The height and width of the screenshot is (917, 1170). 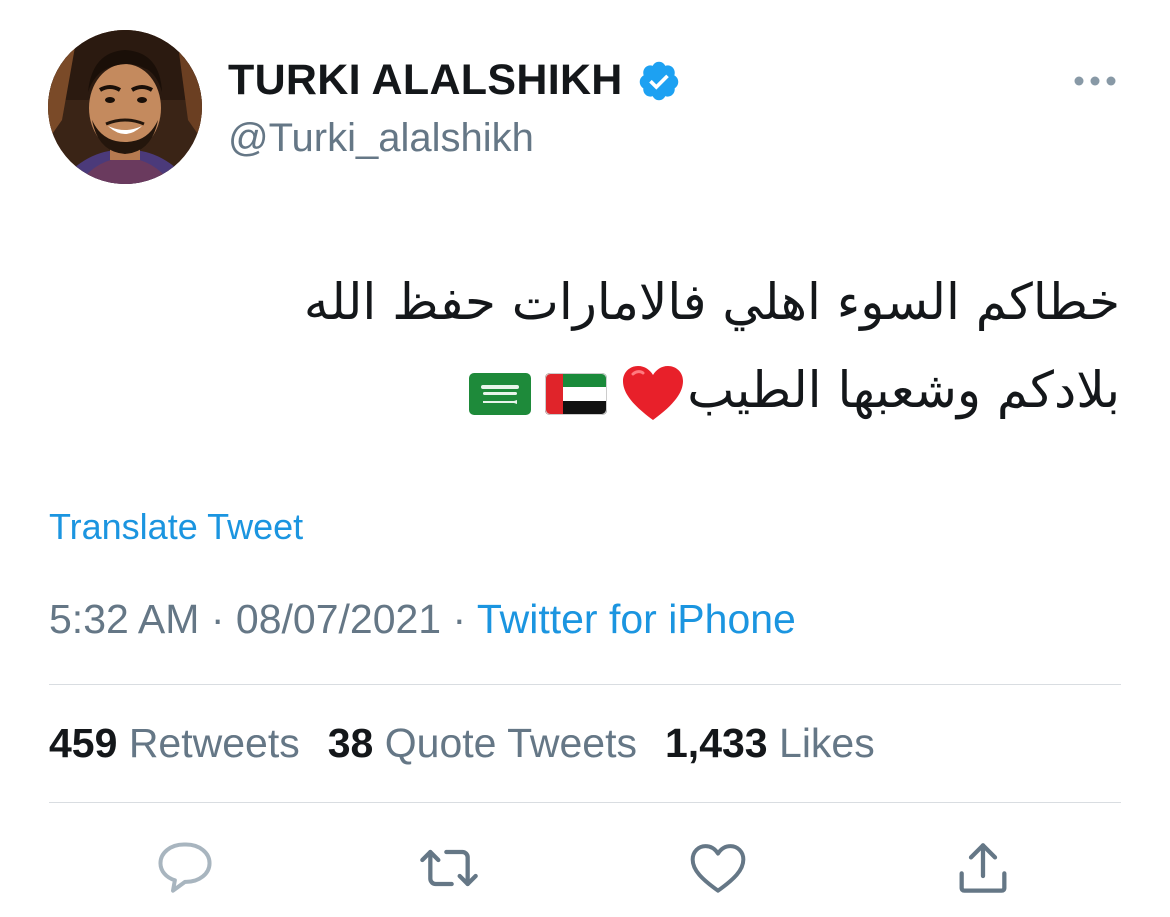 I want to click on tweet-line-1: خطاكم السوء اهلي فالامارات حفظ الله, so click(x=711, y=302).